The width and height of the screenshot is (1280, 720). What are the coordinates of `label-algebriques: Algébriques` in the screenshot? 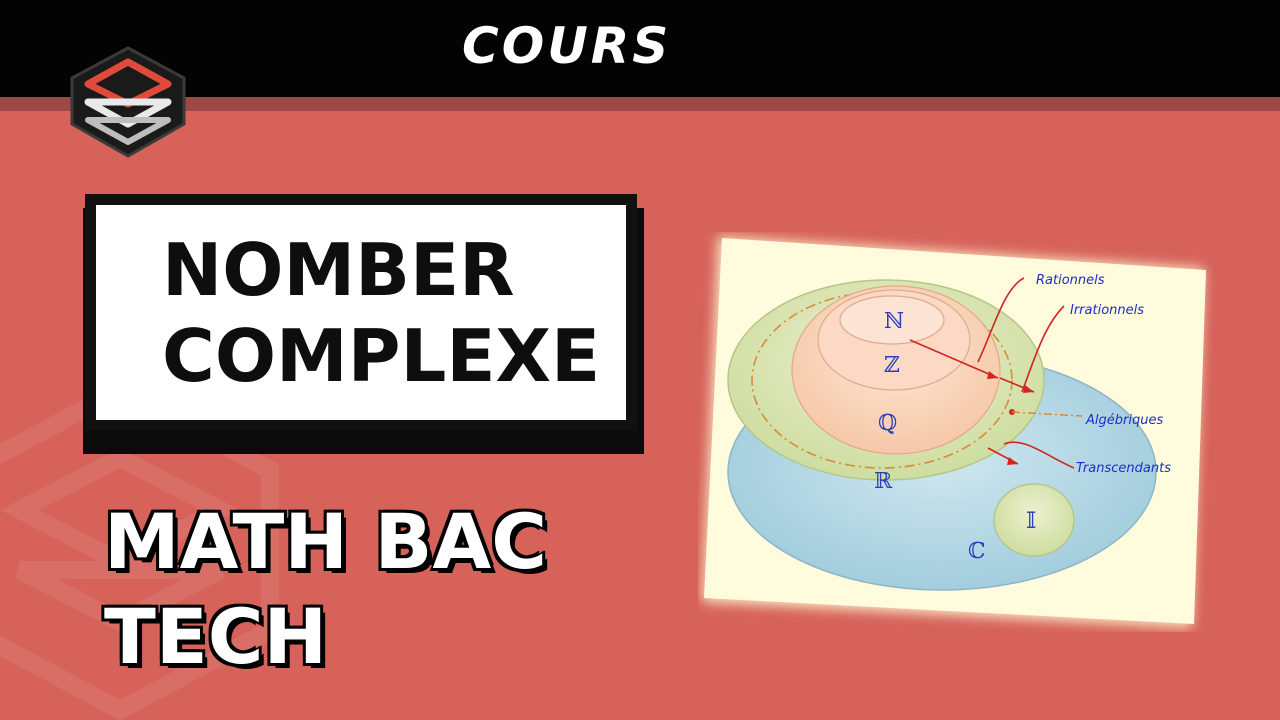 It's located at (1124, 420).